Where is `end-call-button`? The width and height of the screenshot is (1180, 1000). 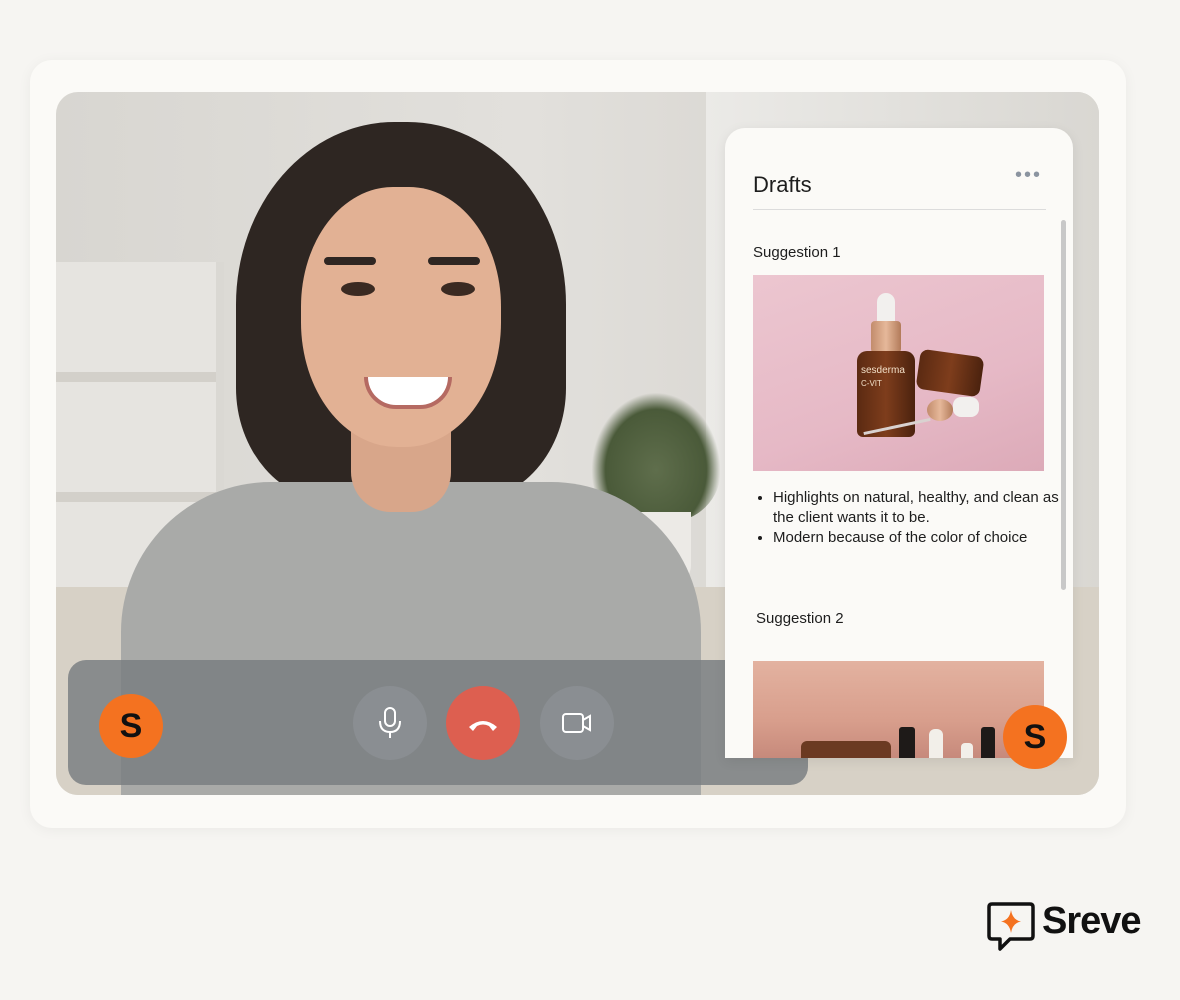 end-call-button is located at coordinates (483, 723).